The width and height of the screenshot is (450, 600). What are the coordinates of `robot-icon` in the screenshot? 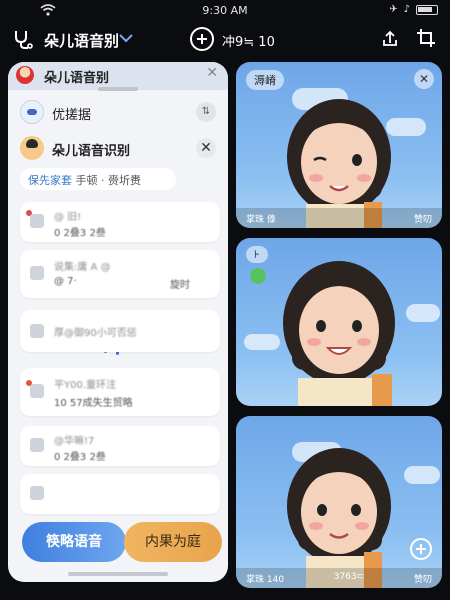 It's located at (32, 112).